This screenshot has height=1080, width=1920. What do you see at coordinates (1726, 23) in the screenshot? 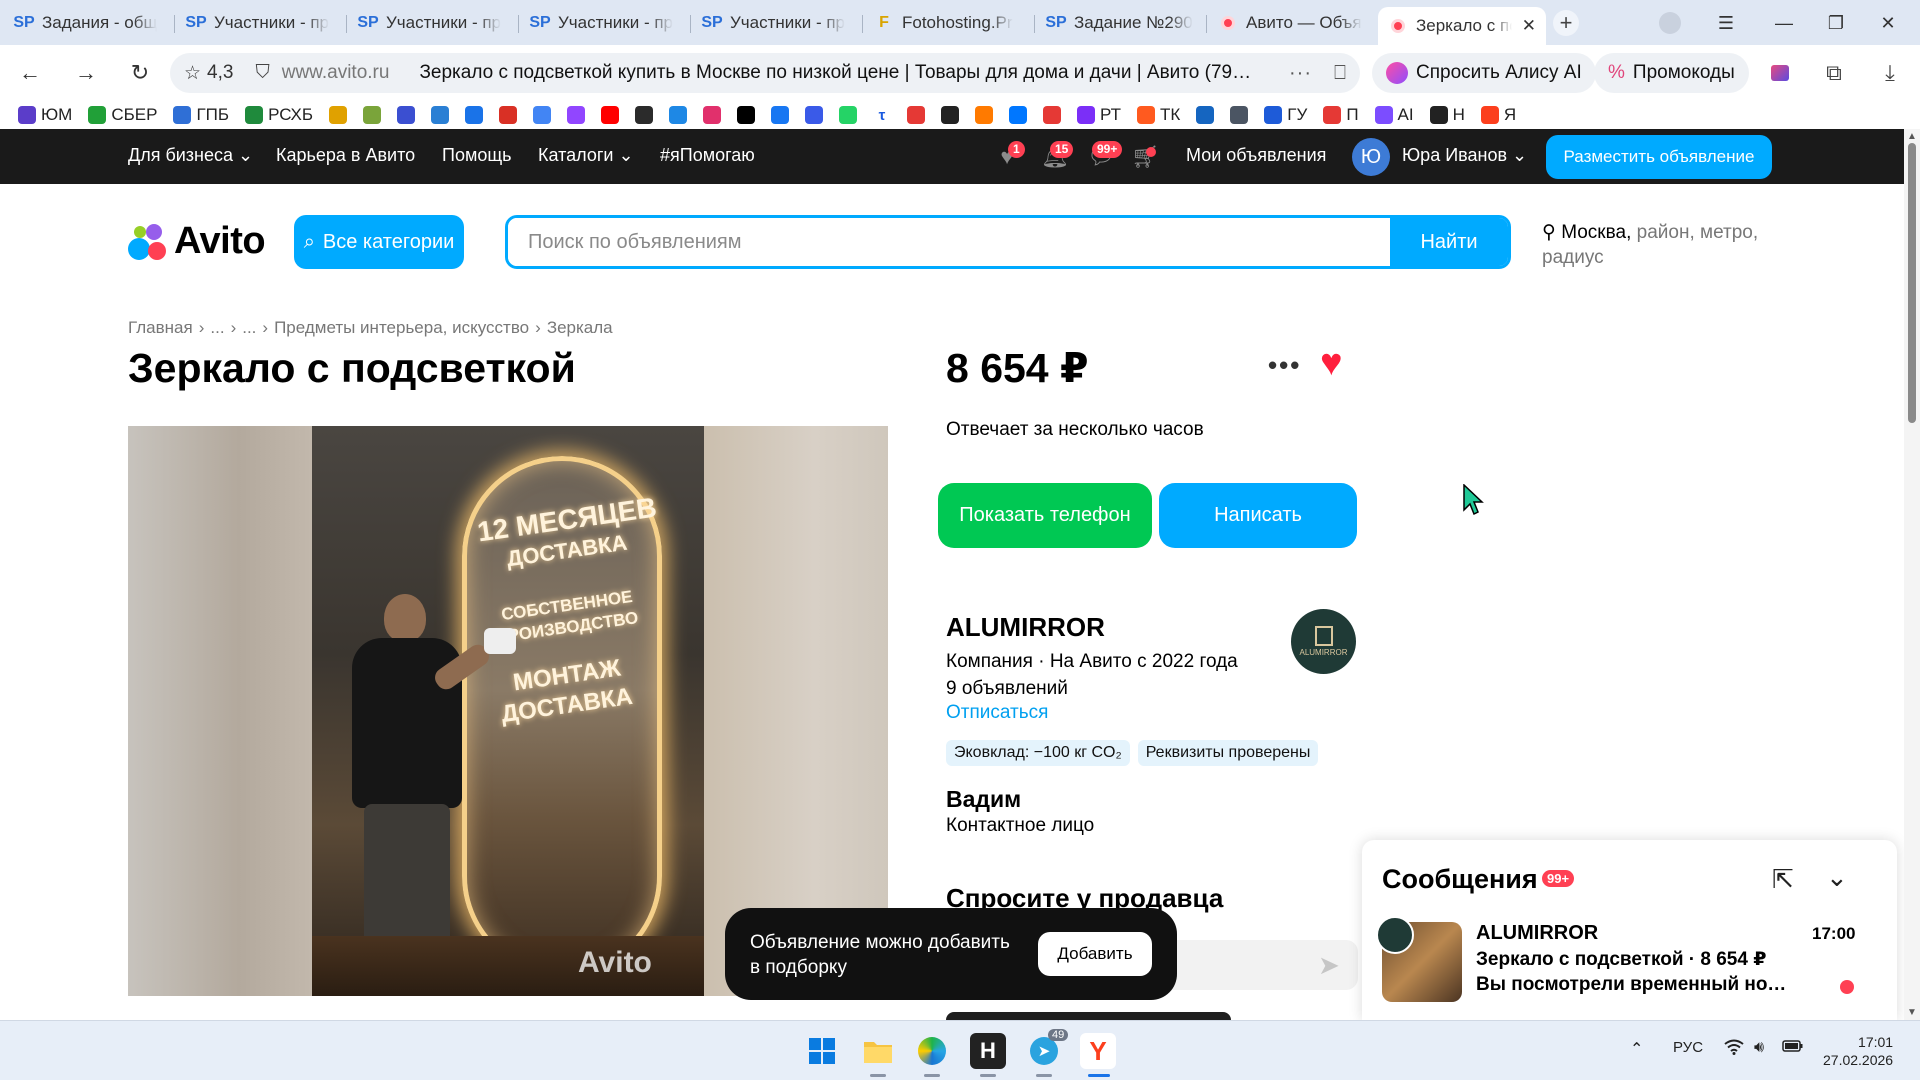
I see `tab-menu-icon: ☰` at bounding box center [1726, 23].